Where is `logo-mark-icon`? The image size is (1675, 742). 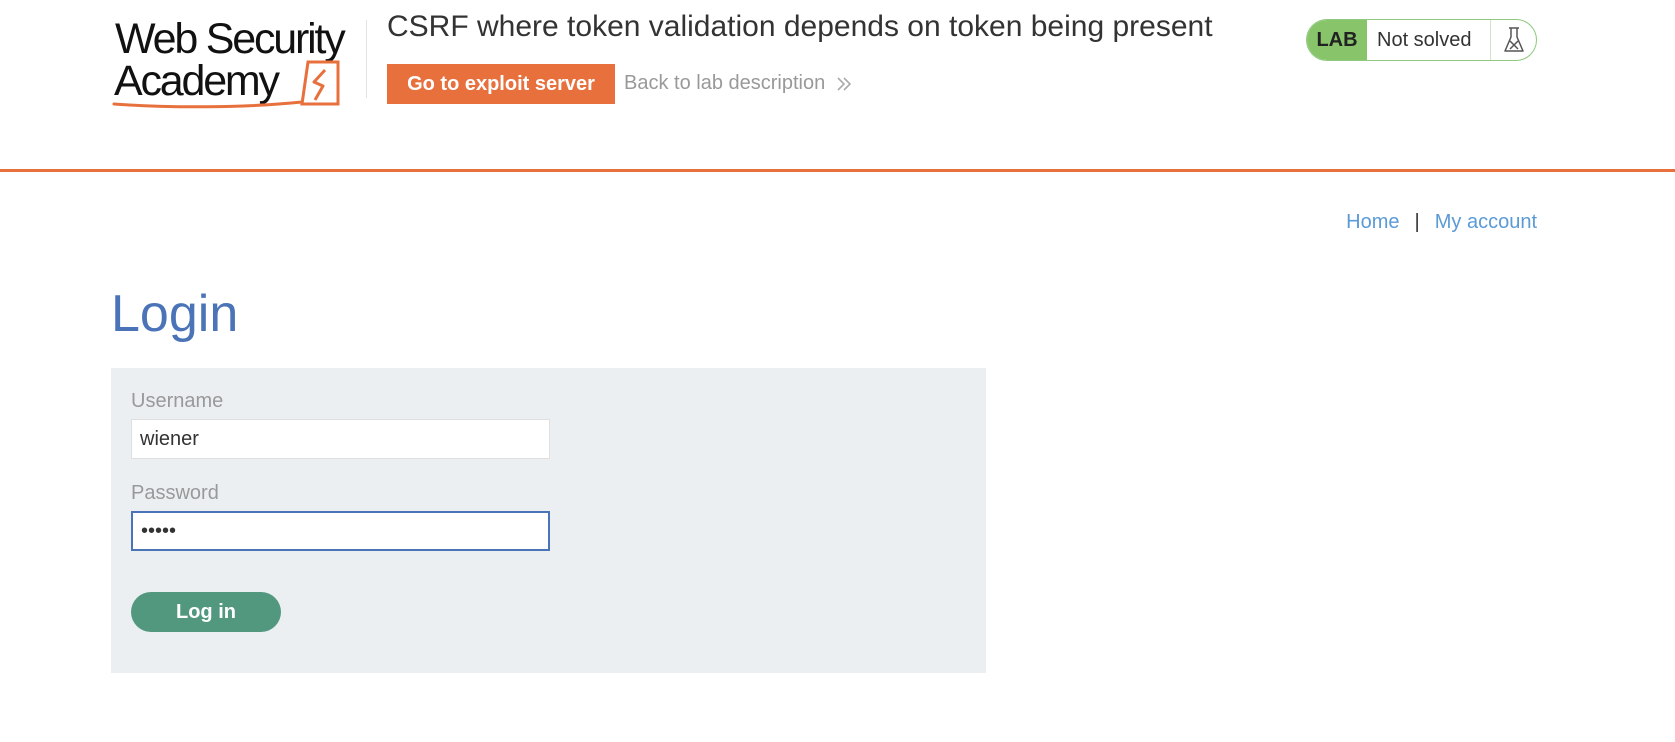
logo-mark-icon is located at coordinates (226, 84).